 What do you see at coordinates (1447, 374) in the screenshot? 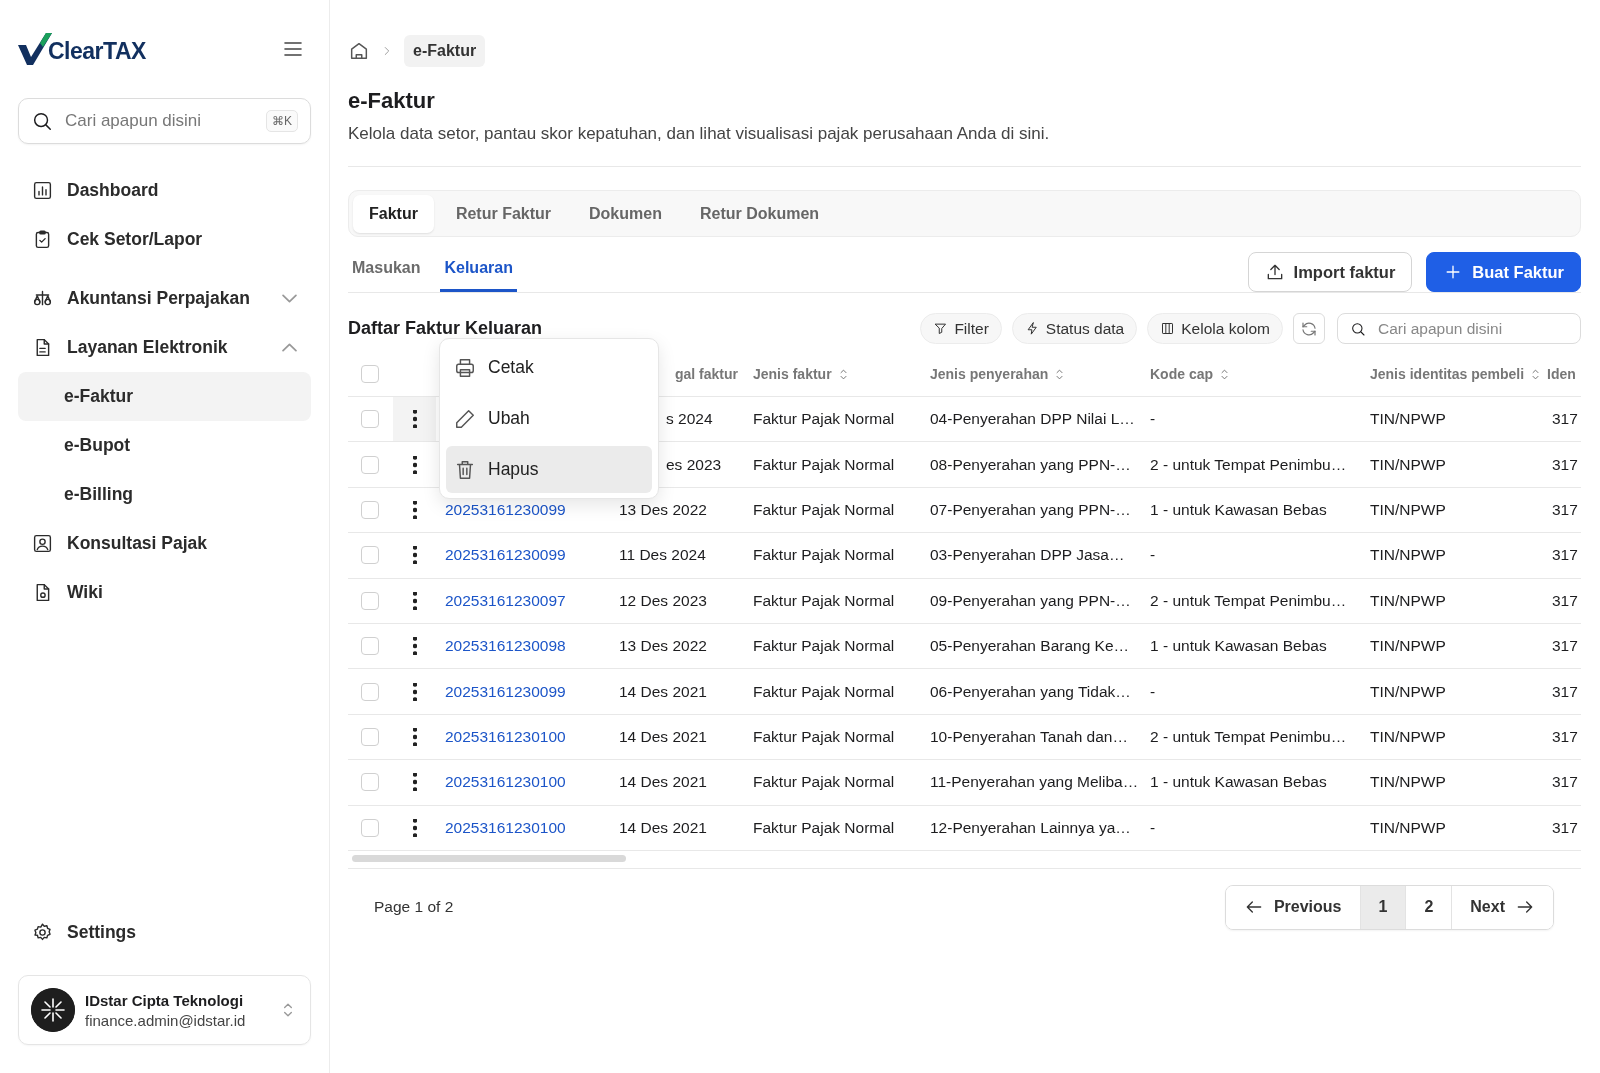
I see `column-header: Jenis identitas pembeli` at bounding box center [1447, 374].